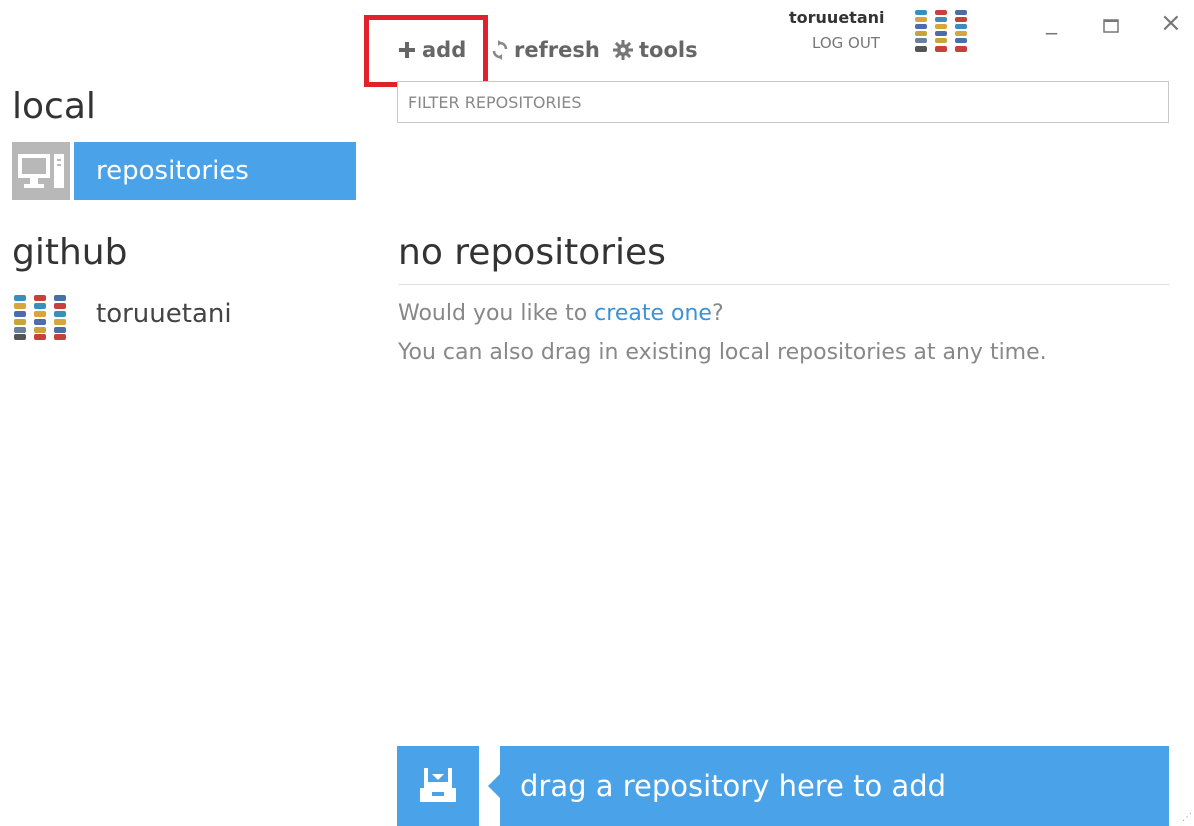 The height and width of the screenshot is (826, 1194). Describe the element at coordinates (41, 171) in the screenshot. I see `computer-icon` at that location.